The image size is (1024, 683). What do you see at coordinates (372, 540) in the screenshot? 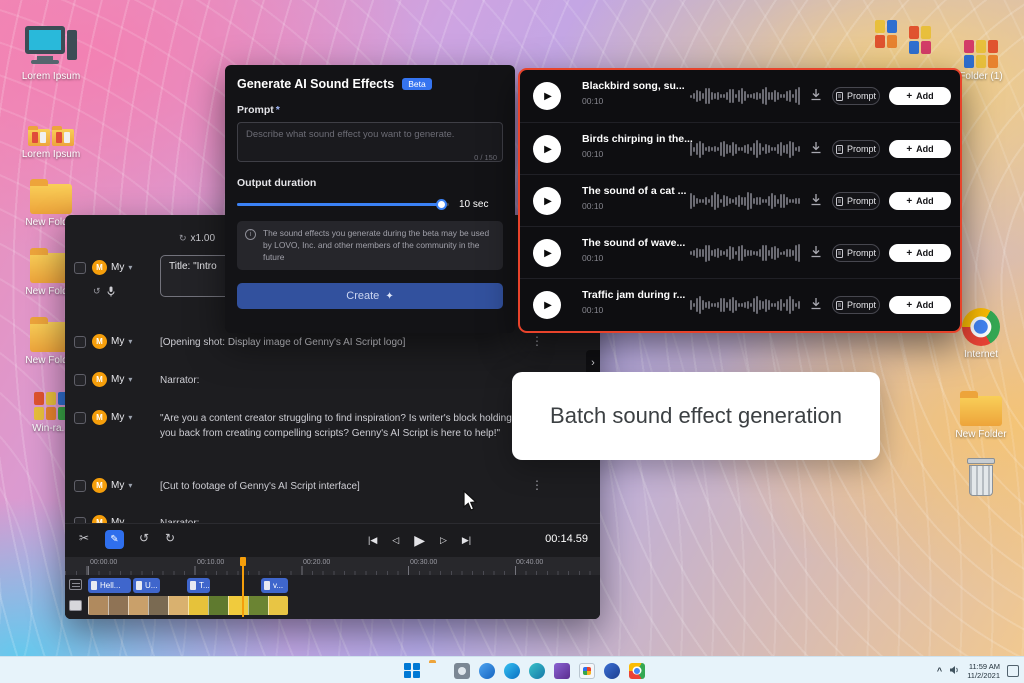
I see `skip-to-start-button: |◀` at bounding box center [372, 540].